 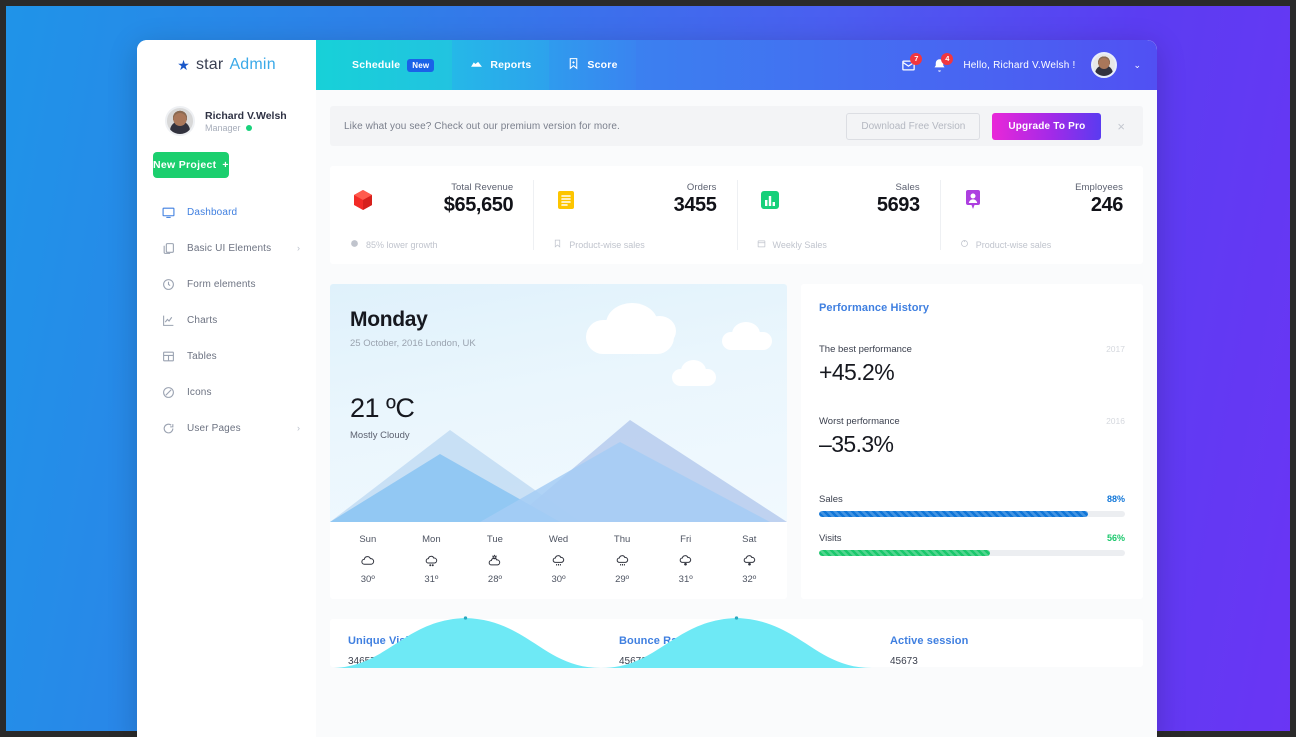 I want to click on stat-value: 5693, so click(x=898, y=205).